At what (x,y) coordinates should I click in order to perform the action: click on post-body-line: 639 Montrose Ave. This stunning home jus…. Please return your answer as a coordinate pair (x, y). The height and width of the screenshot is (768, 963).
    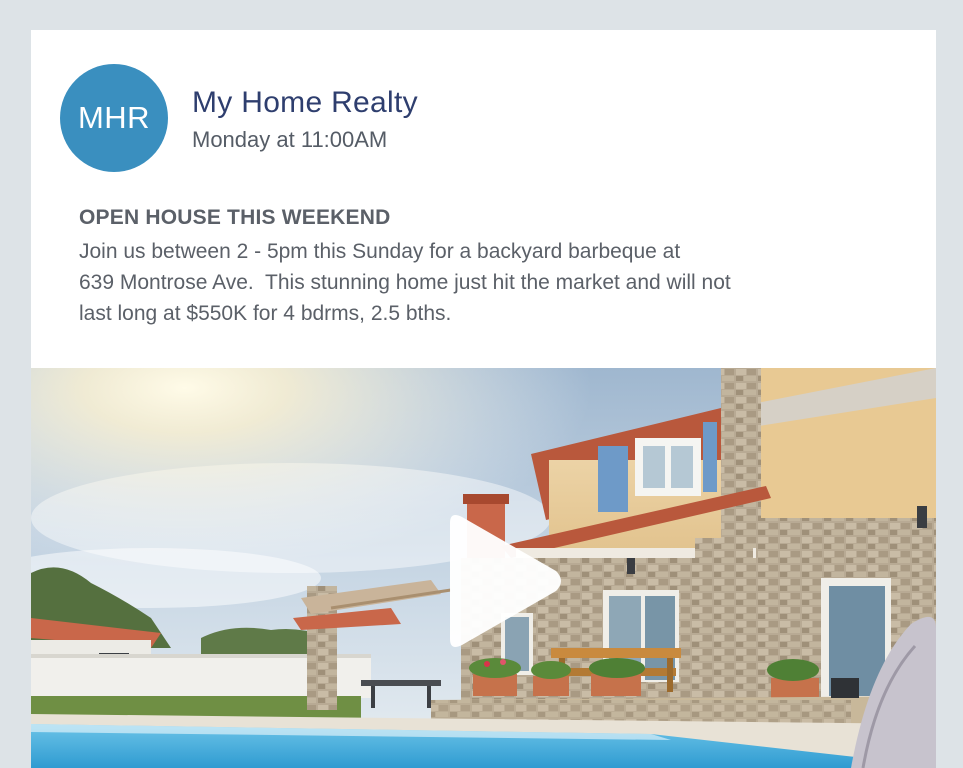
    Looking at the image, I should click on (405, 282).